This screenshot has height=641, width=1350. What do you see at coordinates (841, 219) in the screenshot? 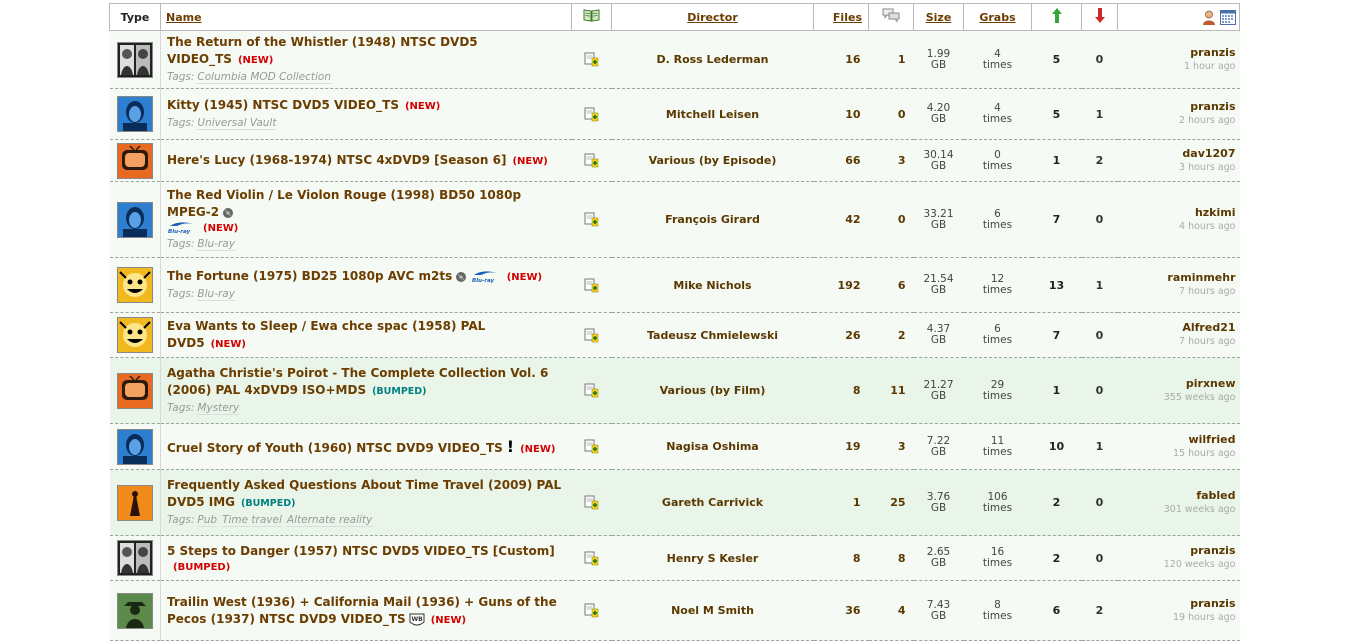
I see `files-count: 42` at bounding box center [841, 219].